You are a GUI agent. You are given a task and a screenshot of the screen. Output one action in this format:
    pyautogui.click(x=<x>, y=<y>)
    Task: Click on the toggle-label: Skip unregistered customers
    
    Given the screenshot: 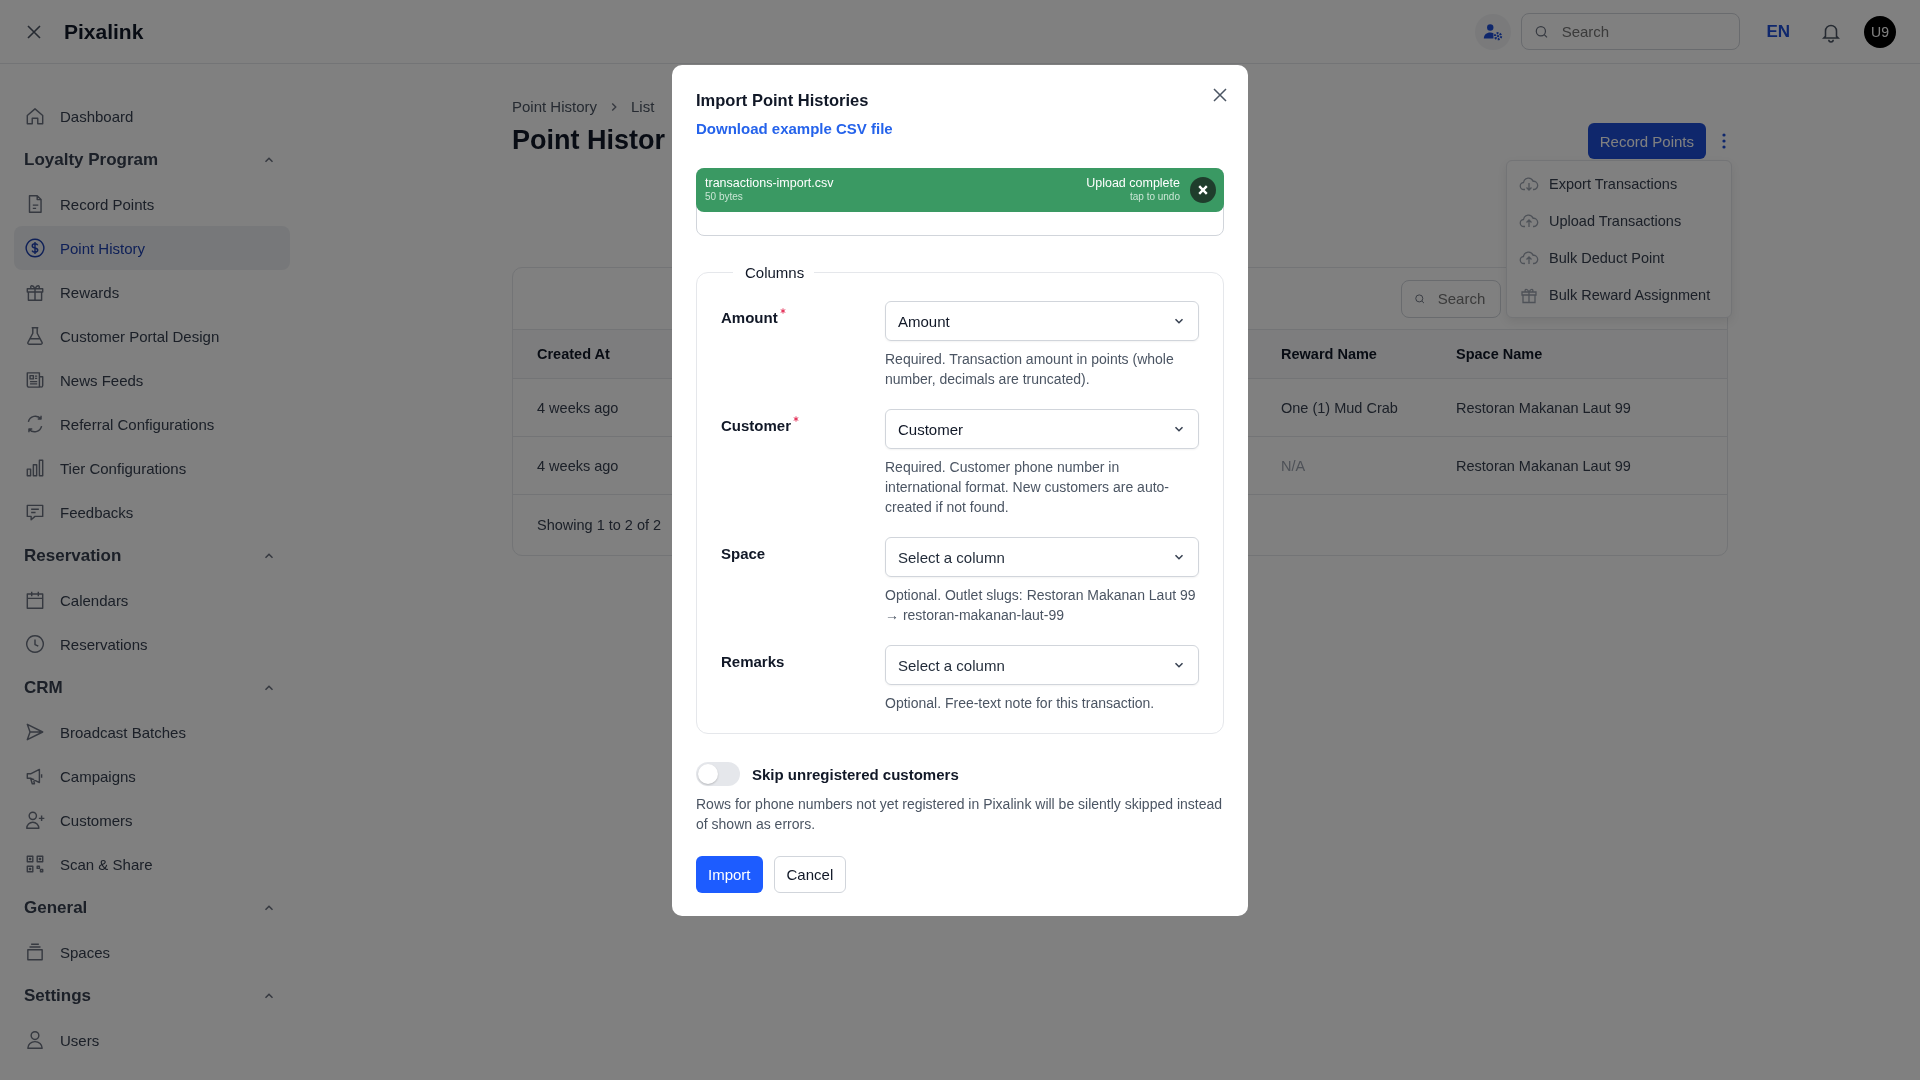 What is the action you would take?
    pyautogui.click(x=855, y=774)
    